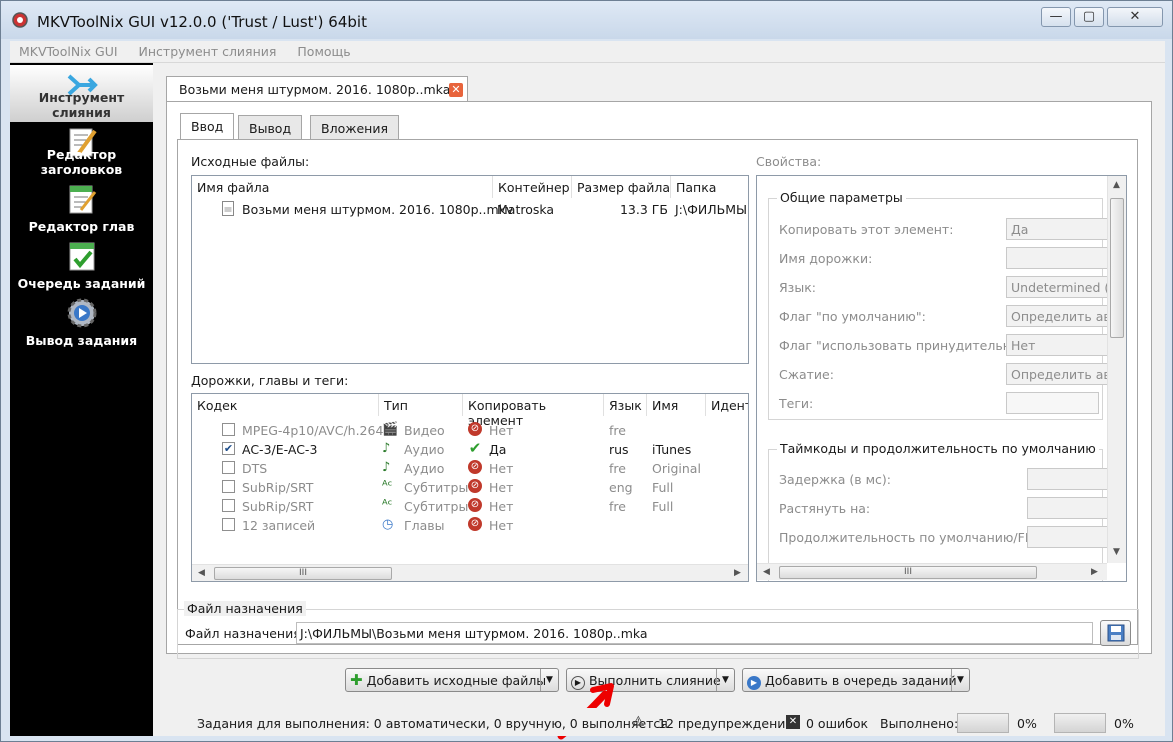 The height and width of the screenshot is (742, 1173). What do you see at coordinates (1135, 17) in the screenshot?
I see `close-window-button: ✕` at bounding box center [1135, 17].